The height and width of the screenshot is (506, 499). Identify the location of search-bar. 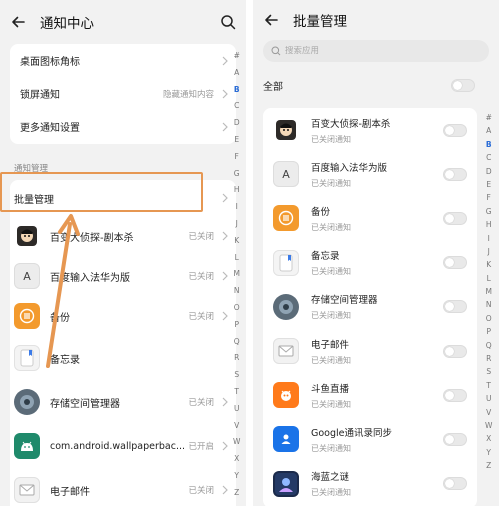
(376, 51).